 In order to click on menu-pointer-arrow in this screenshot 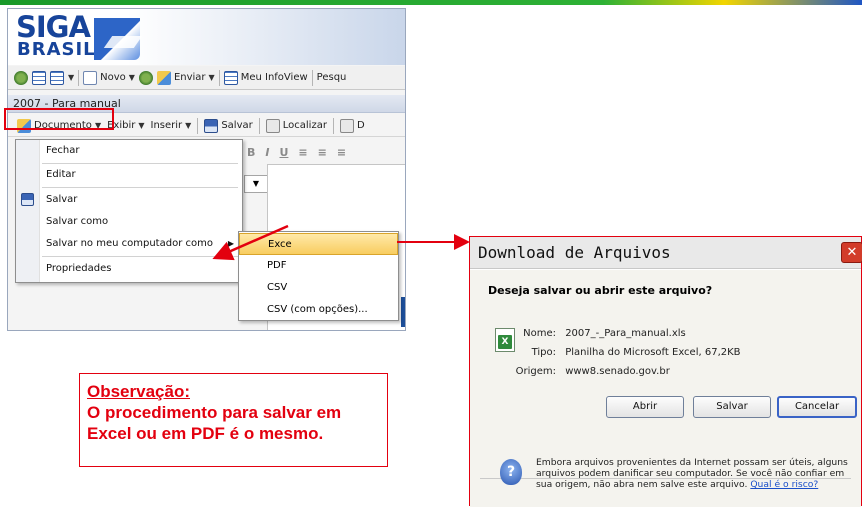, I will do `click(250, 242)`.